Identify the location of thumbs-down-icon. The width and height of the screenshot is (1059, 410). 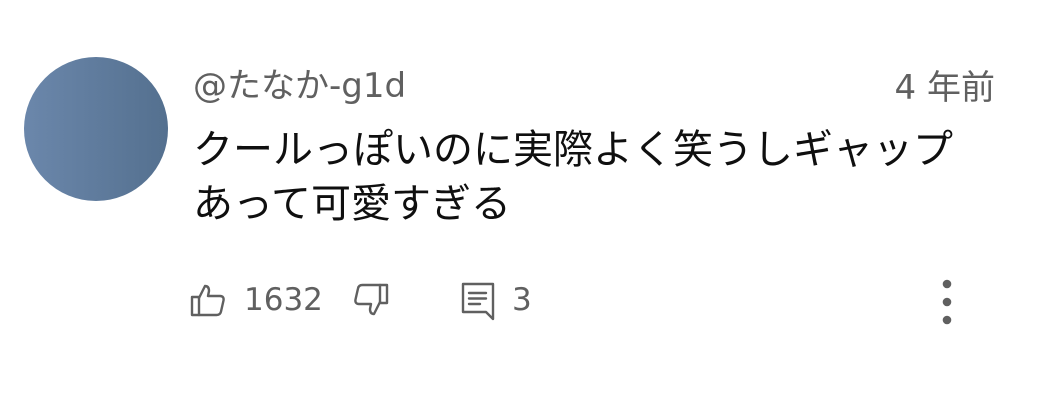
(371, 300).